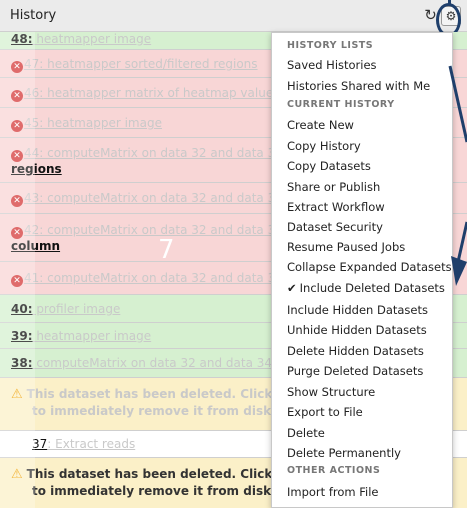 The height and width of the screenshot is (508, 467). What do you see at coordinates (369, 492) in the screenshot?
I see `menu-import-from-file: Import from File` at bounding box center [369, 492].